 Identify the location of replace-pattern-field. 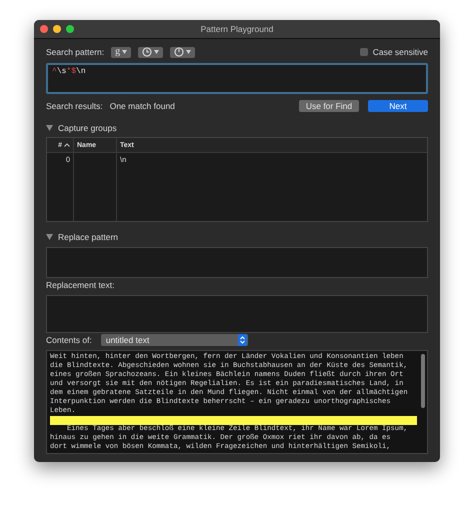
(237, 262).